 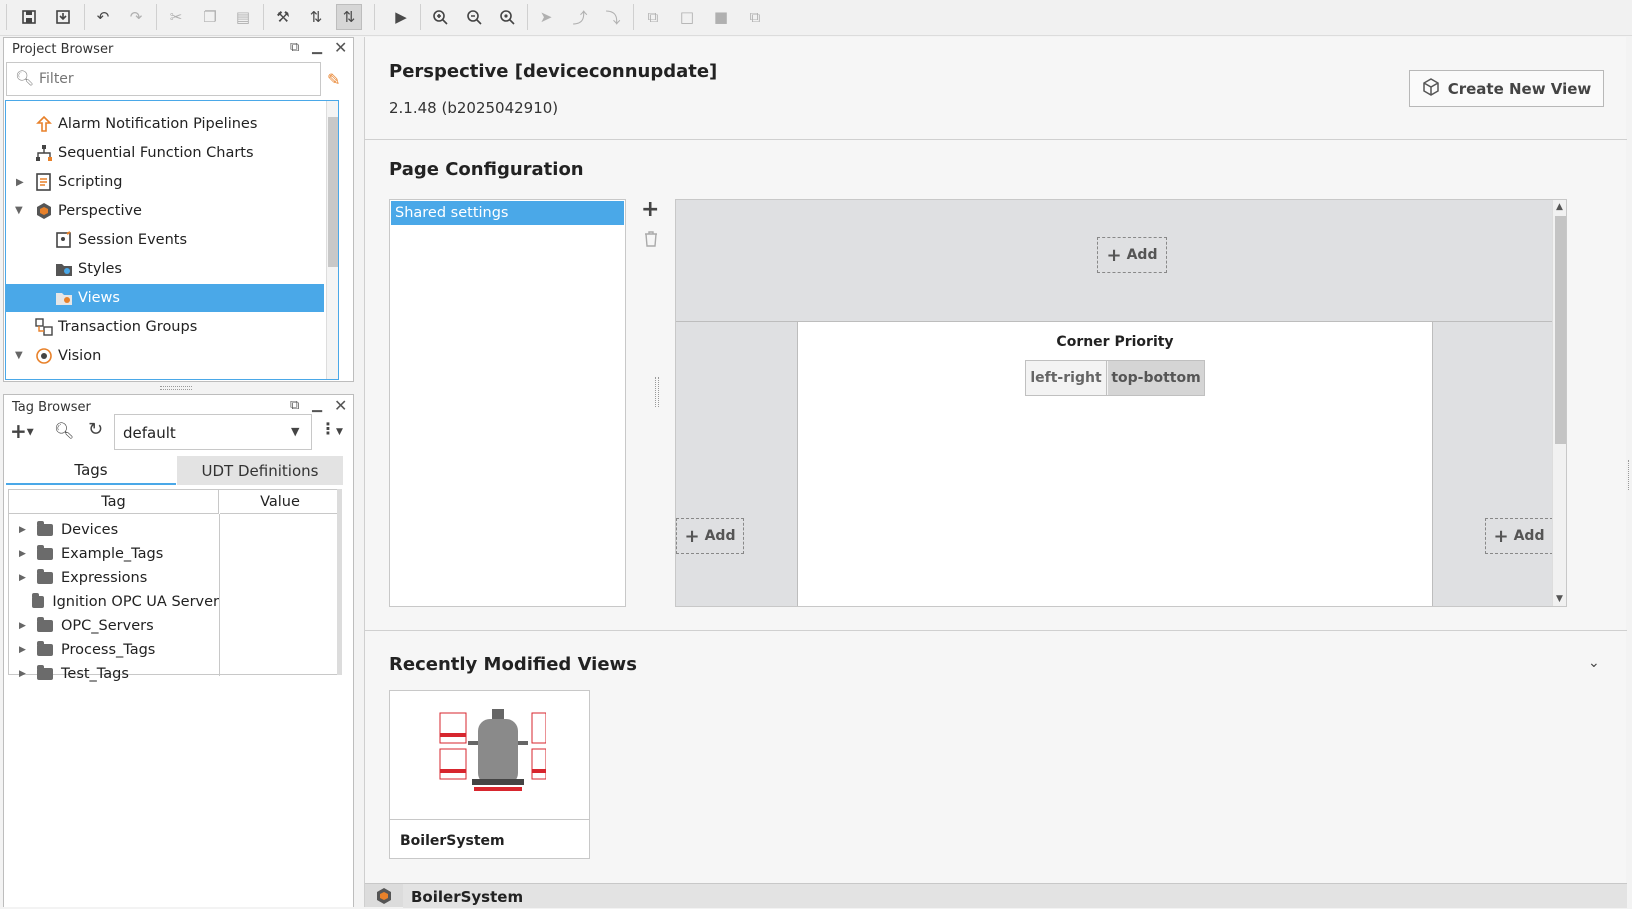 I want to click on scroll-down-icon: ▼, so click(x=1559, y=599).